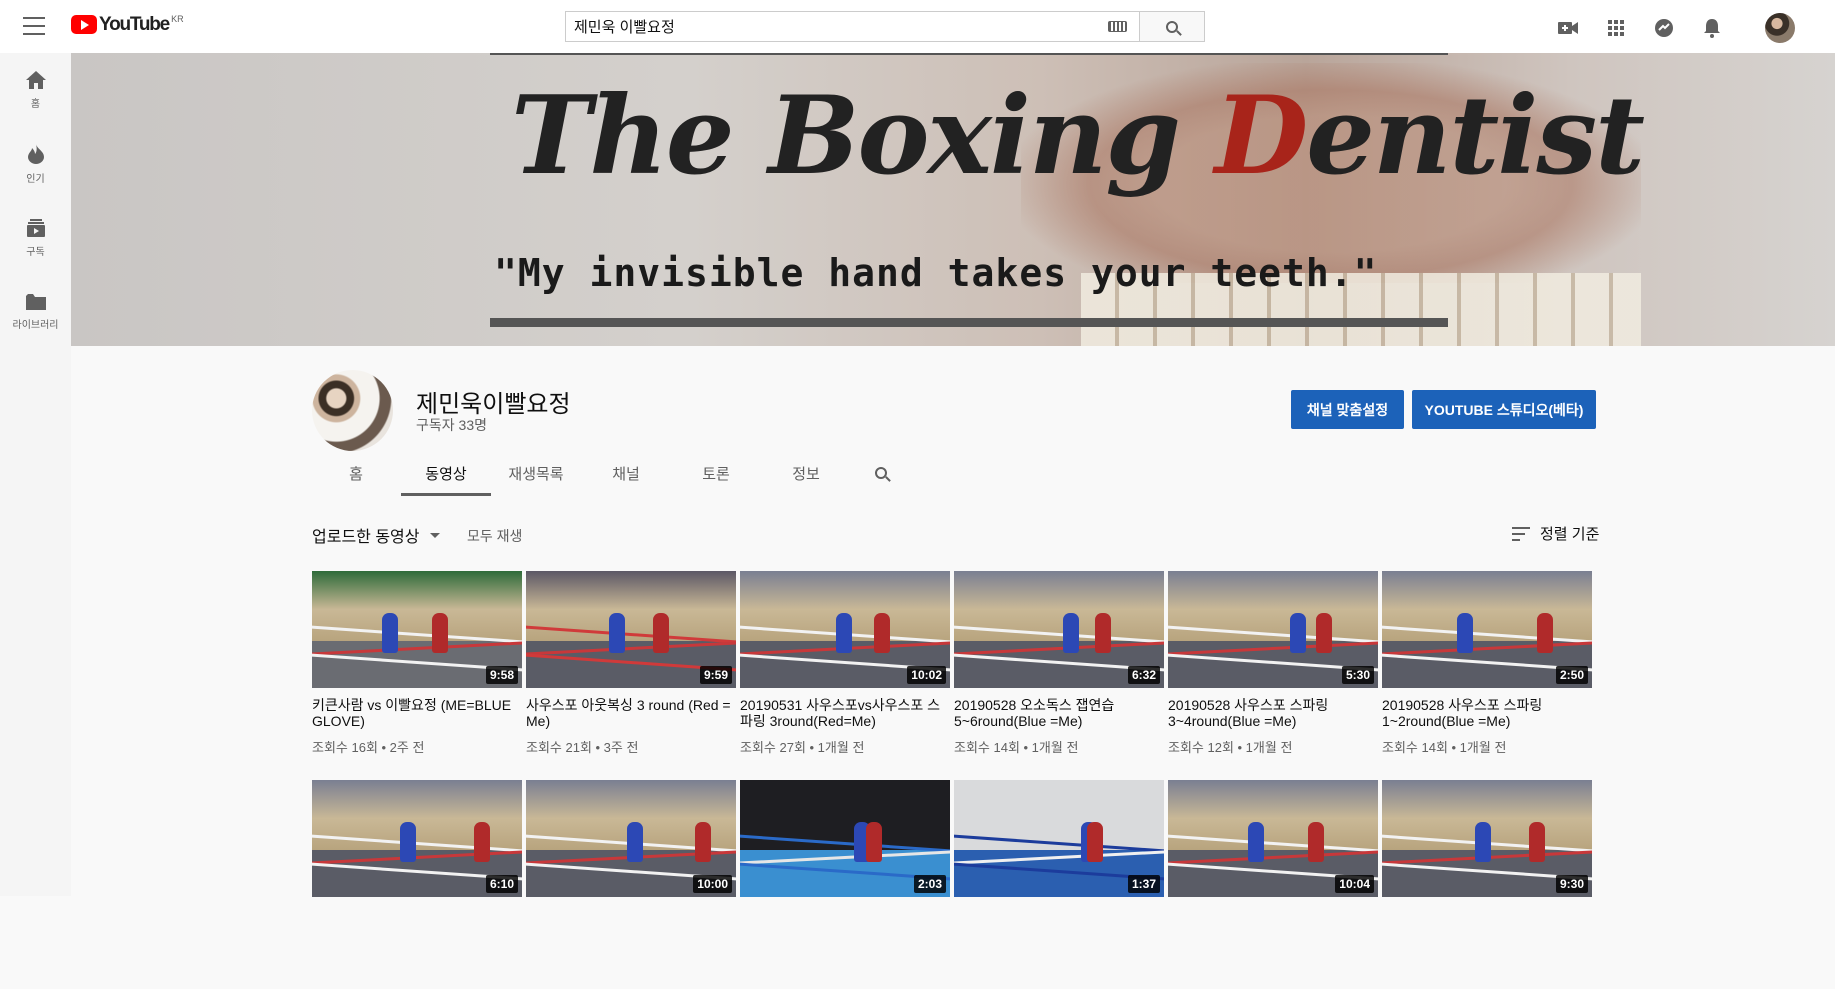 The height and width of the screenshot is (989, 1835). What do you see at coordinates (1521, 533) in the screenshot?
I see `sort-icon` at bounding box center [1521, 533].